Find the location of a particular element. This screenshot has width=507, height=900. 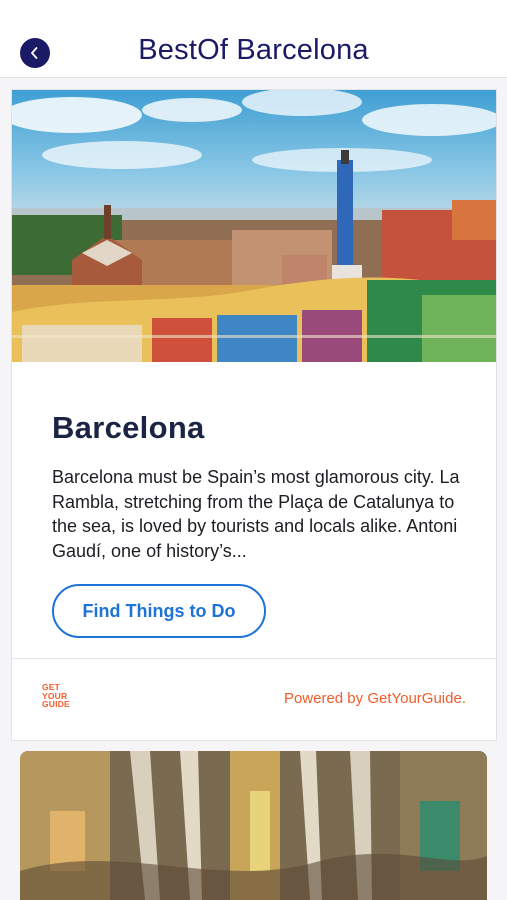

card-title: Barcelona is located at coordinates (128, 427).